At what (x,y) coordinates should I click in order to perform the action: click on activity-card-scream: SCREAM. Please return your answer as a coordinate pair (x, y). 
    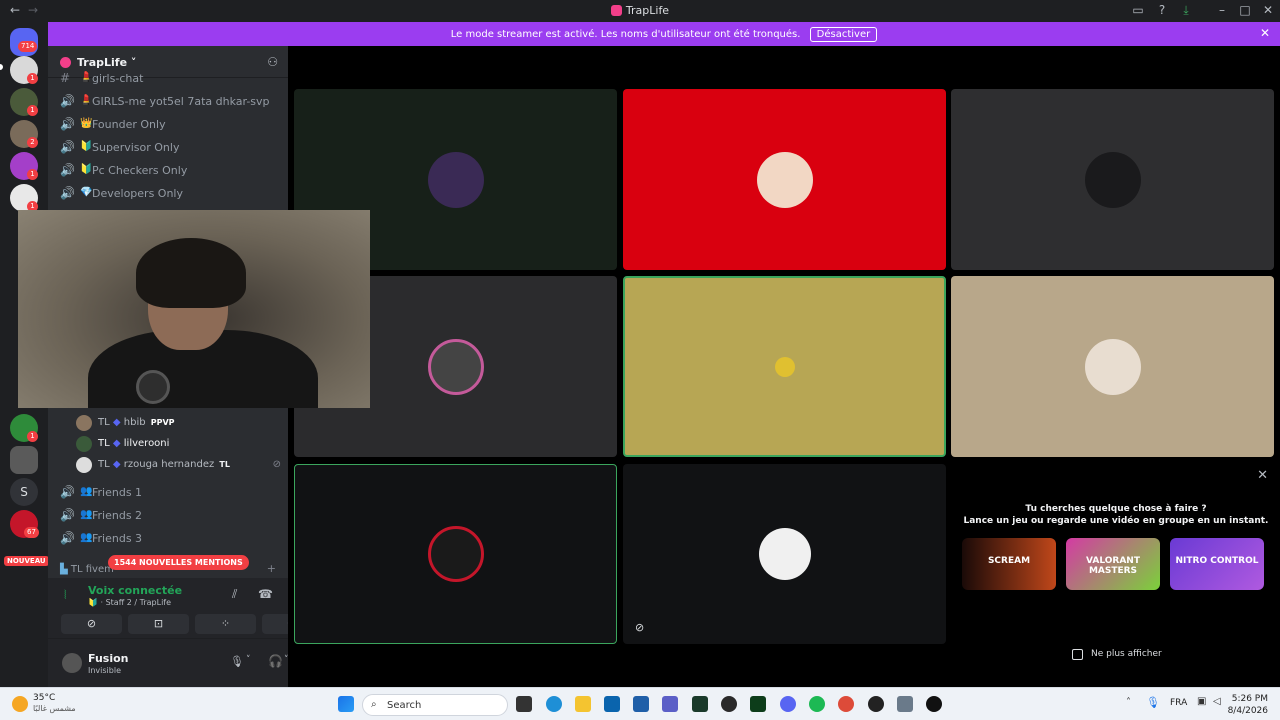
    Looking at the image, I should click on (1009, 564).